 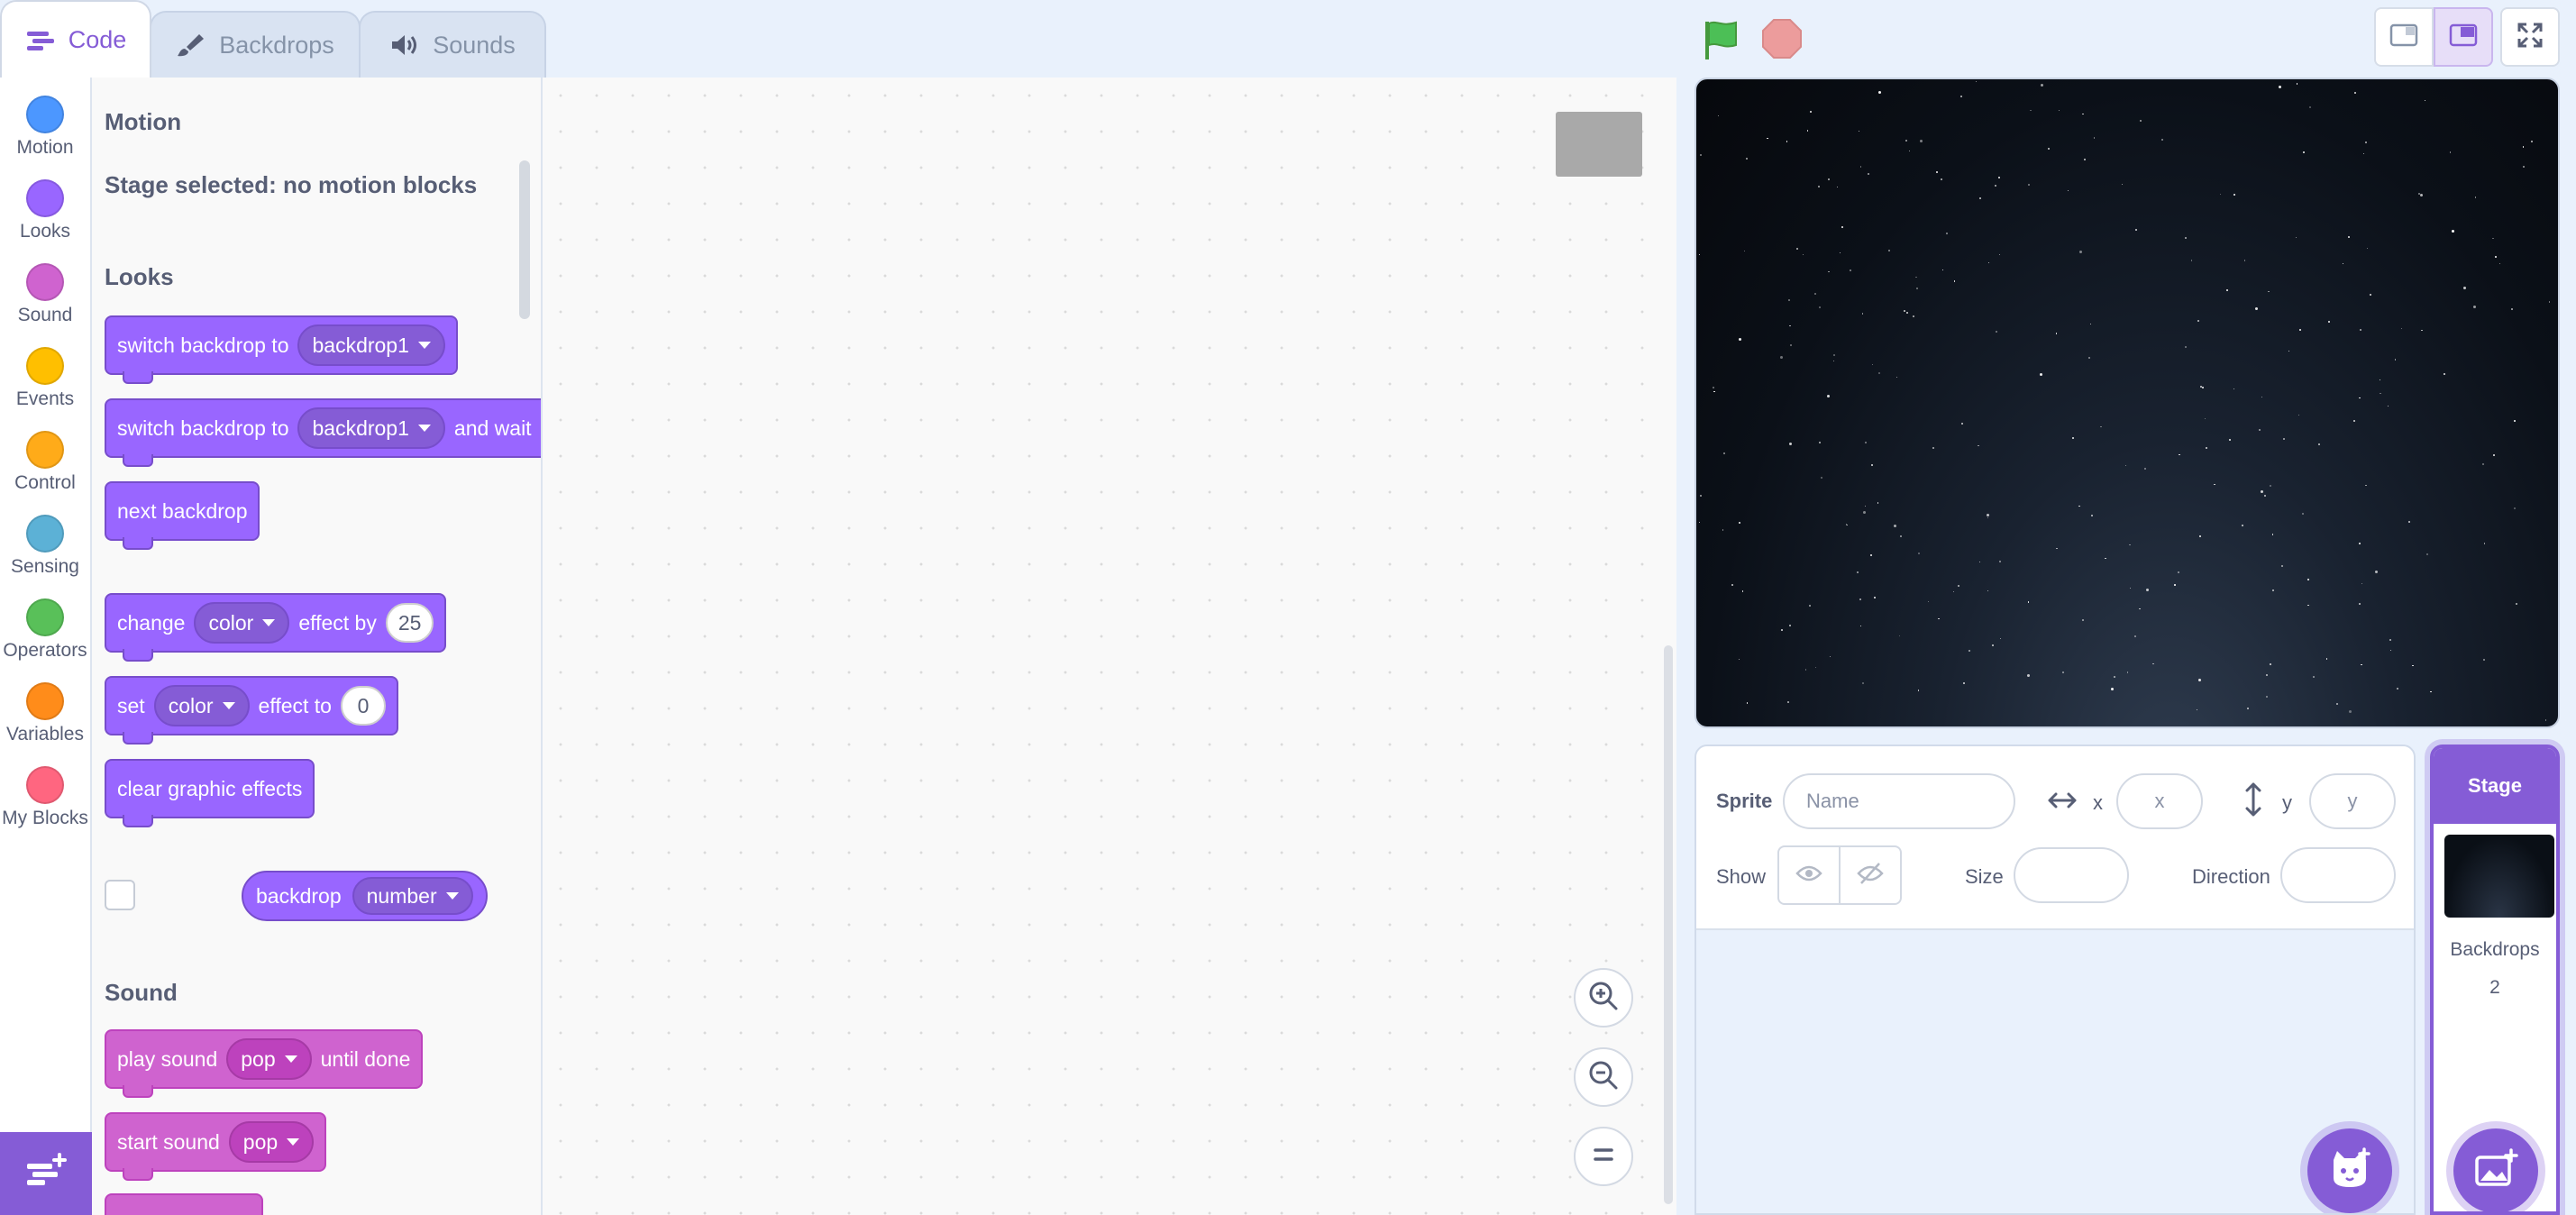 I want to click on switch-backdrop-block: switch backdrop to backdrop1, so click(x=281, y=349).